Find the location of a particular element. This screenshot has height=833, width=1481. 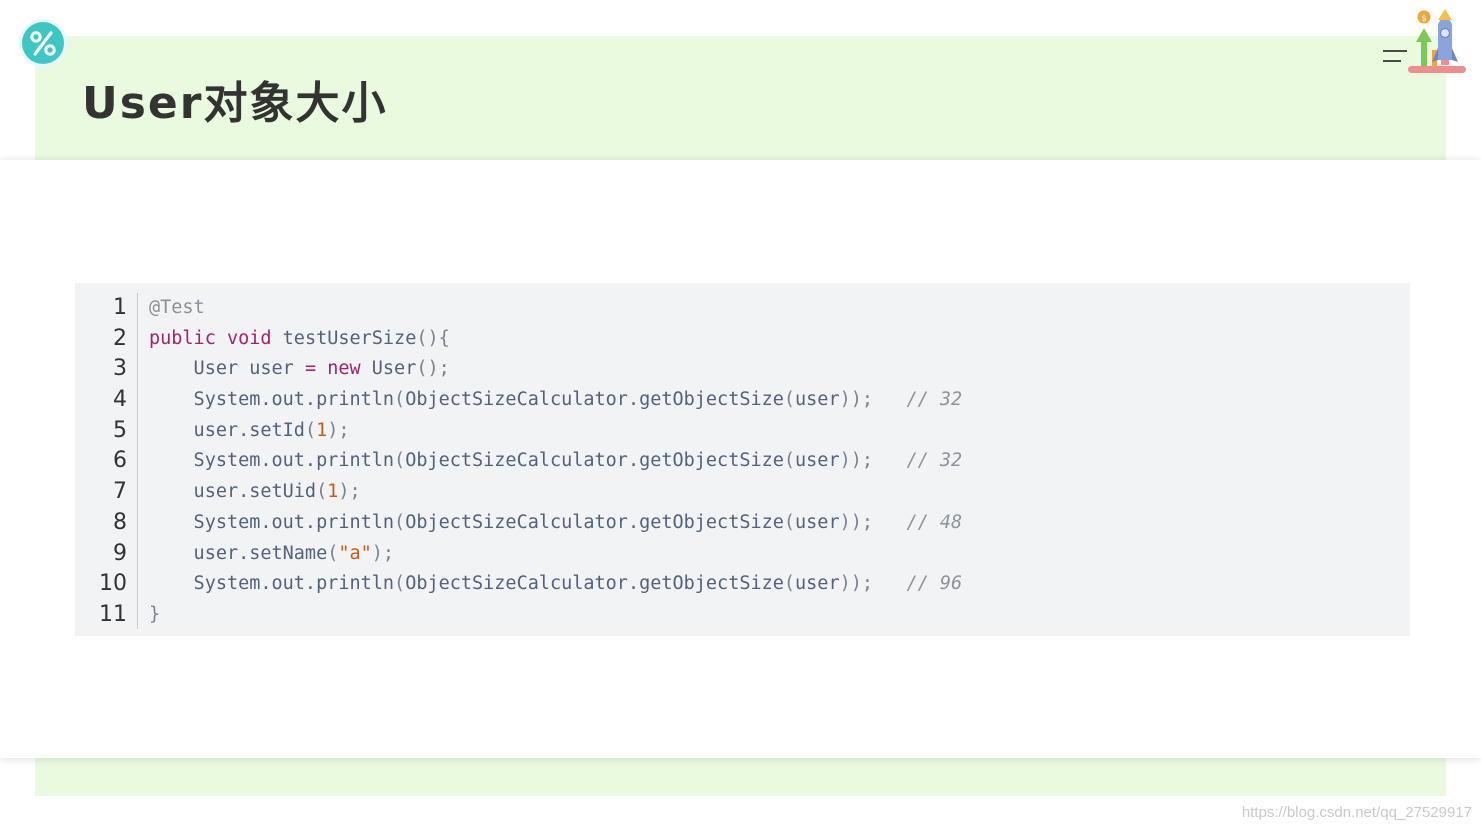

watermark: https://blog.csdn.net/qq_27529917 is located at coordinates (1356, 812).